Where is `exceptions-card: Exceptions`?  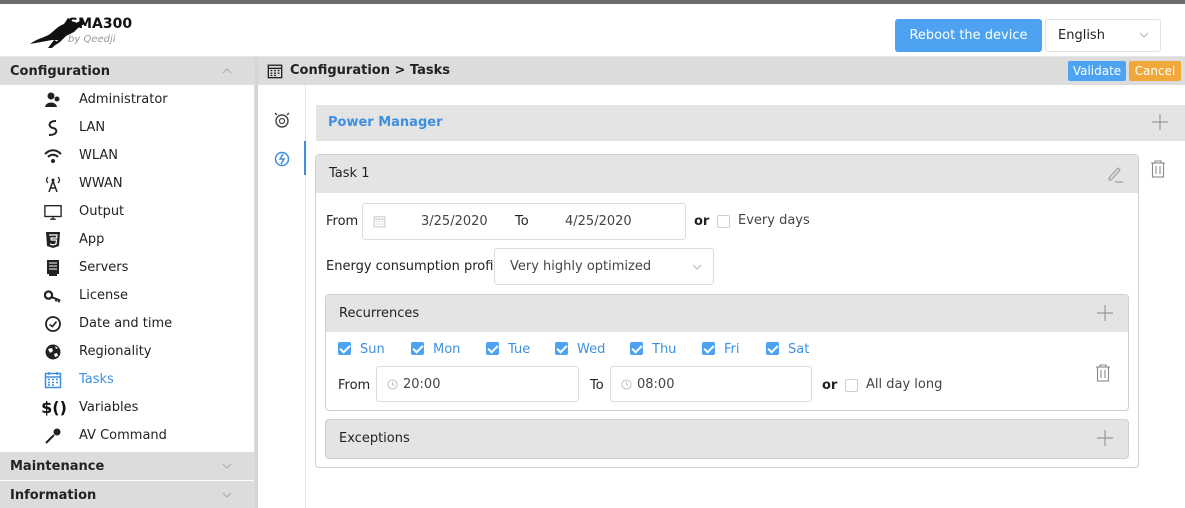
exceptions-card: Exceptions is located at coordinates (727, 439).